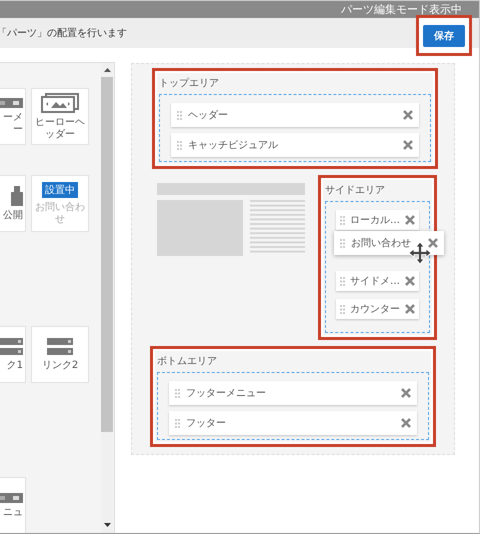  Describe the element at coordinates (226, 393) in the screenshot. I see `part-label: フッターメニュー` at that location.